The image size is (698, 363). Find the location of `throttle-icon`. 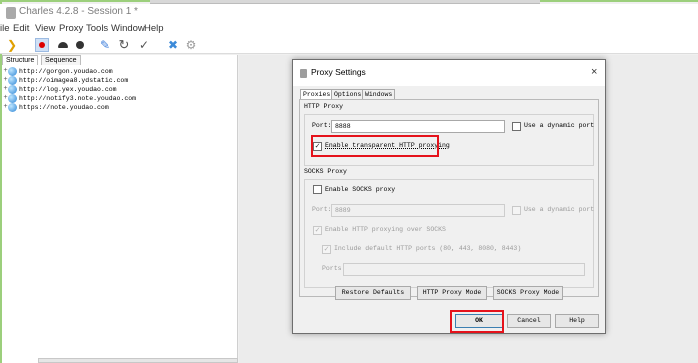

throttle-icon is located at coordinates (63, 45).